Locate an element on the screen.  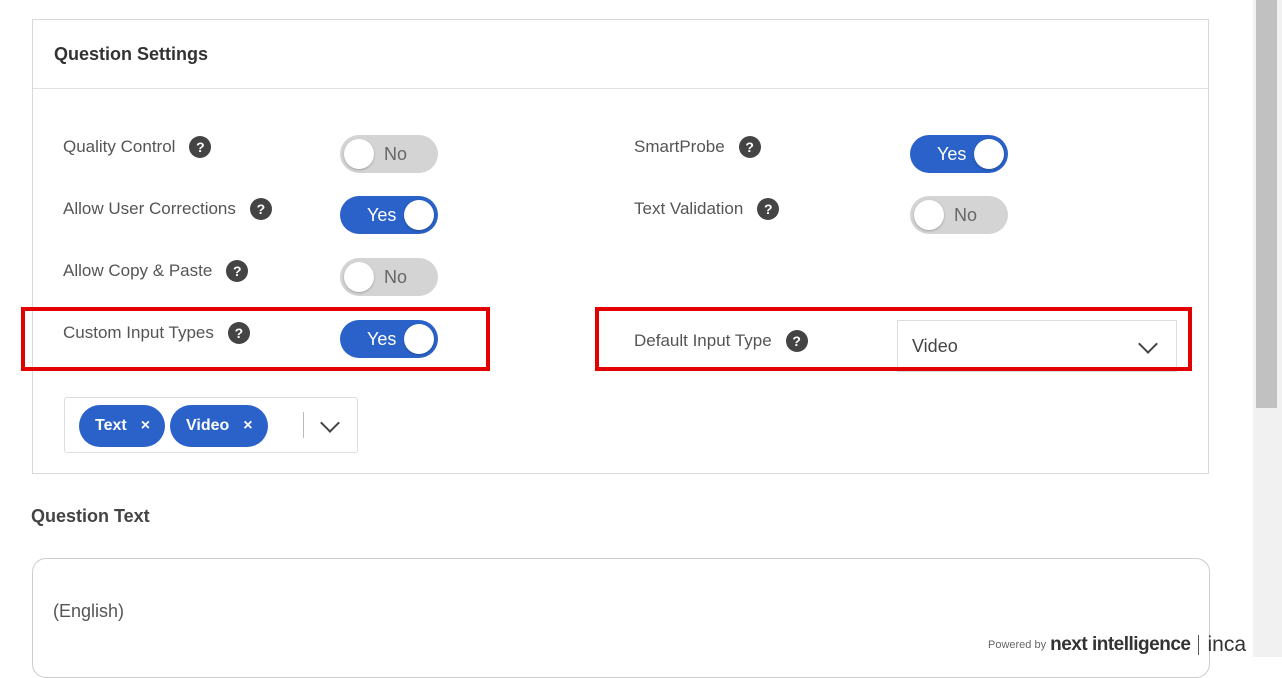
chip-label: Text is located at coordinates (111, 425).